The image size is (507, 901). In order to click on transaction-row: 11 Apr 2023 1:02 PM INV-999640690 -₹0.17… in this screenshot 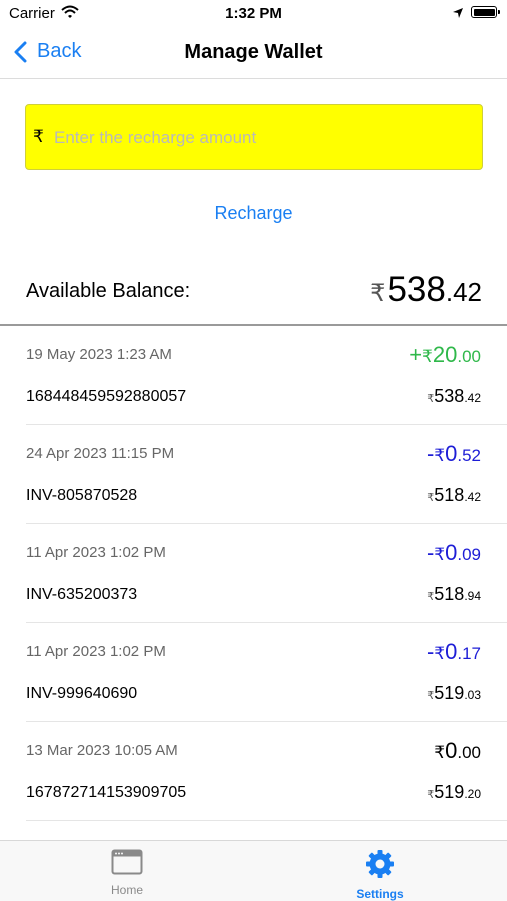, I will do `click(253, 672)`.